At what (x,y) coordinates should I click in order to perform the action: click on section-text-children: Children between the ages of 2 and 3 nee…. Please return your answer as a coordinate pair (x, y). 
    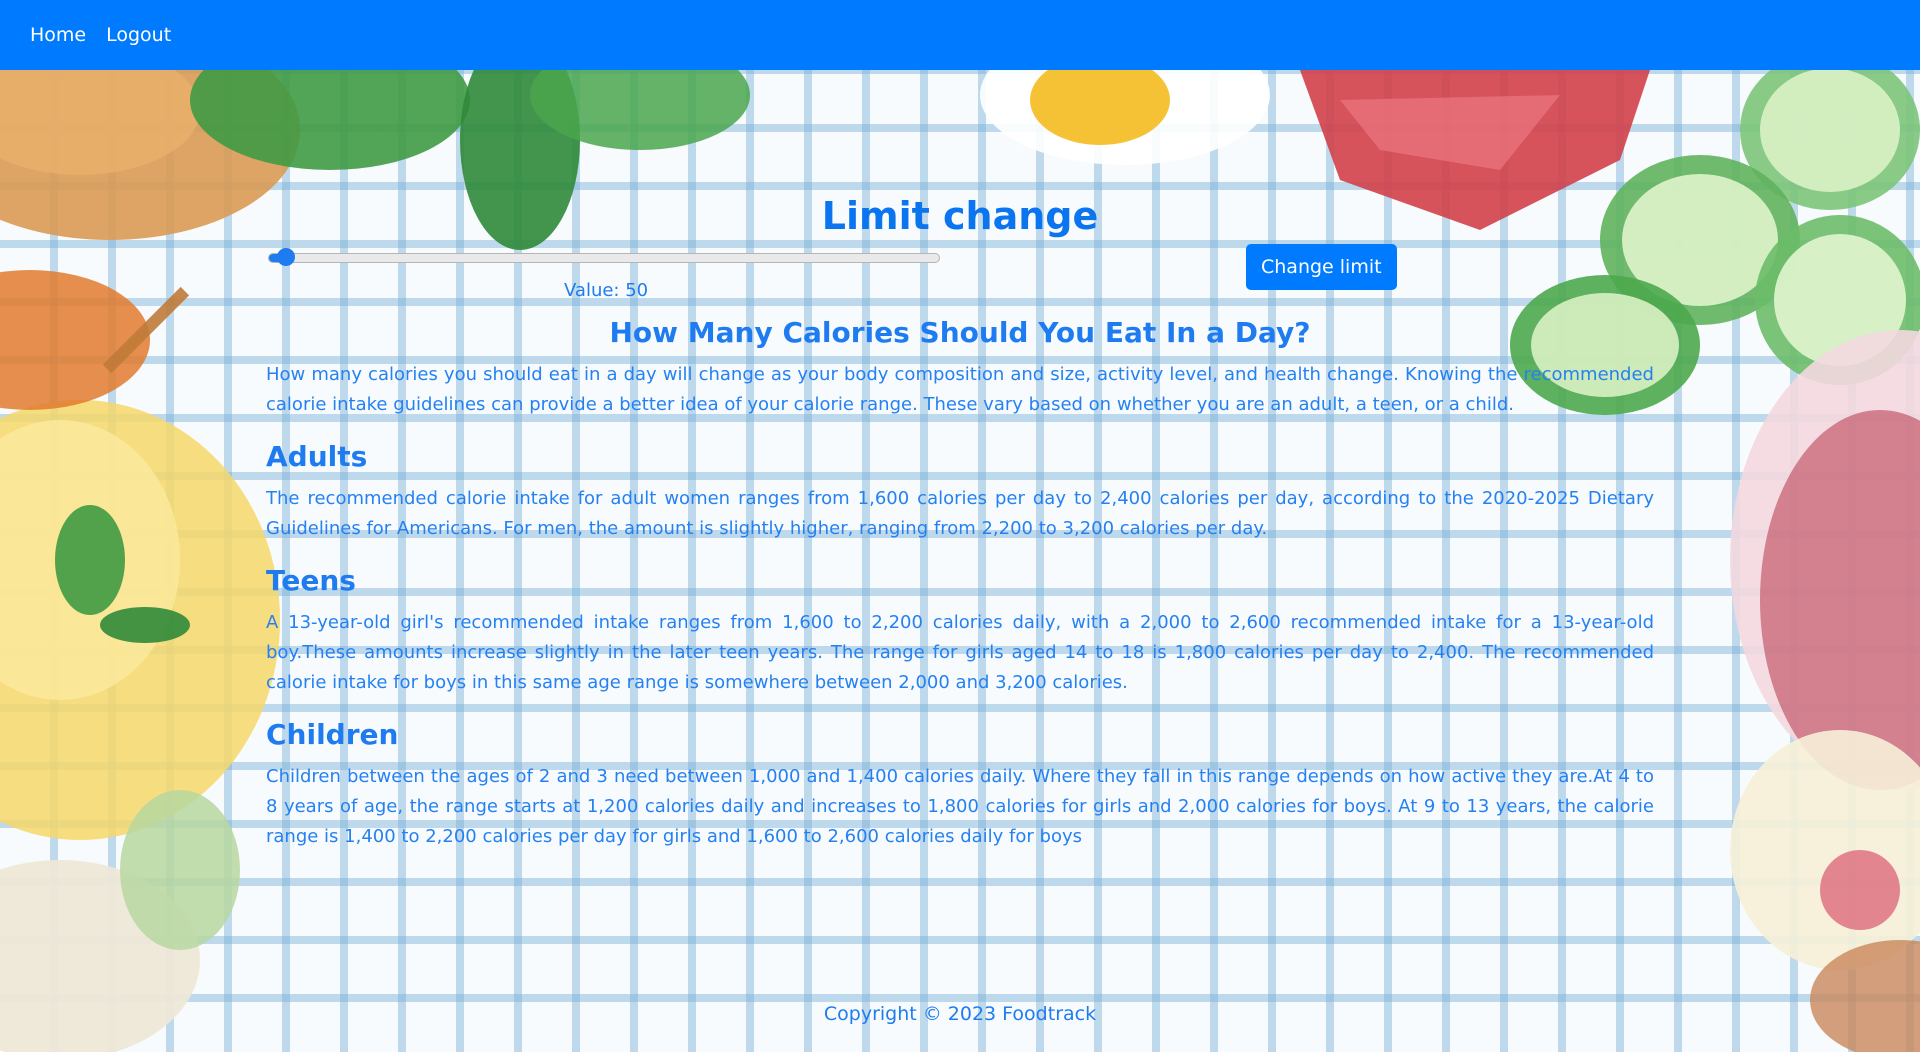
    Looking at the image, I should click on (960, 806).